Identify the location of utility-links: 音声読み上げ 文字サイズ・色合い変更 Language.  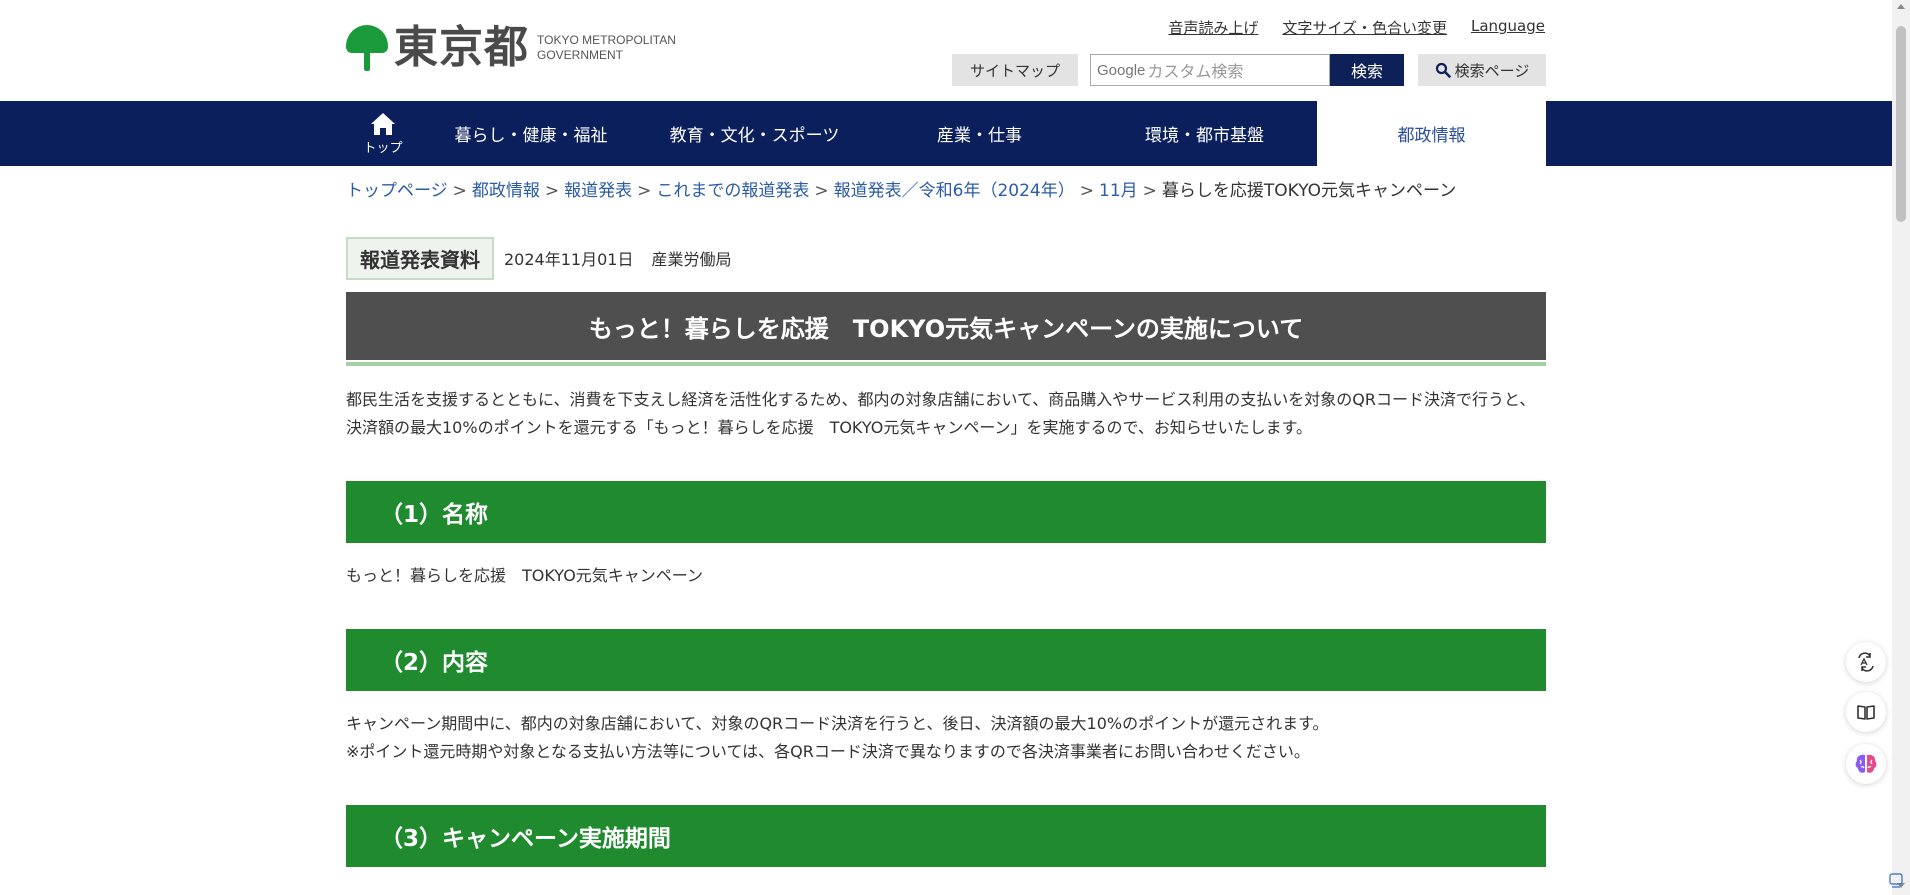
(1356, 27).